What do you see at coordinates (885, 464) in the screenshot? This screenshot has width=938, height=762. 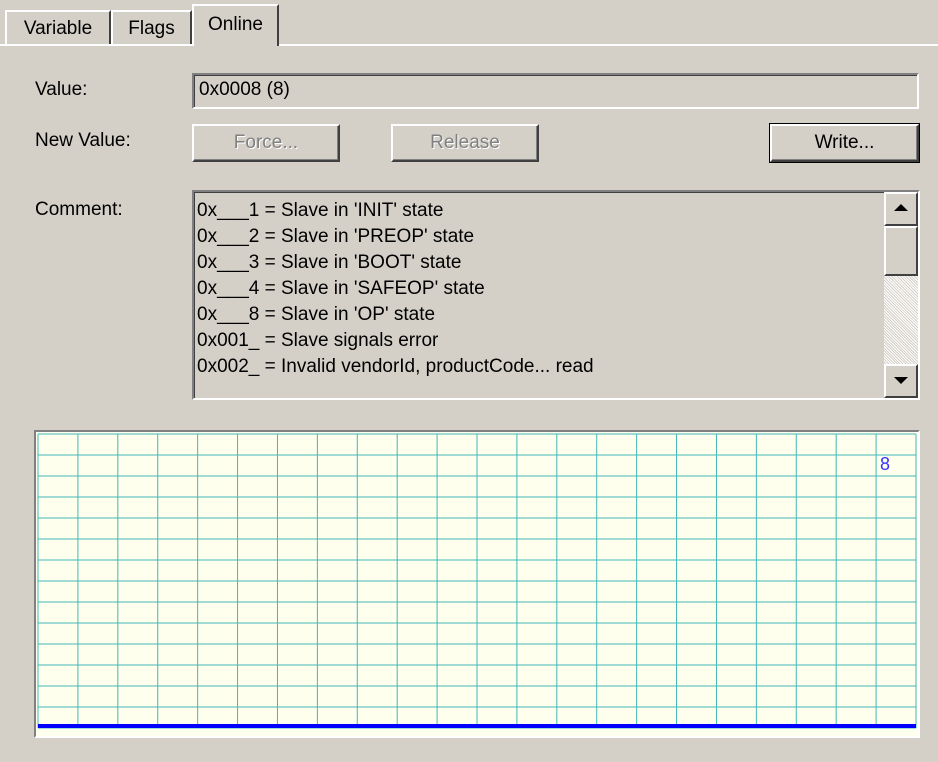 I see `current-value-label: 8` at bounding box center [885, 464].